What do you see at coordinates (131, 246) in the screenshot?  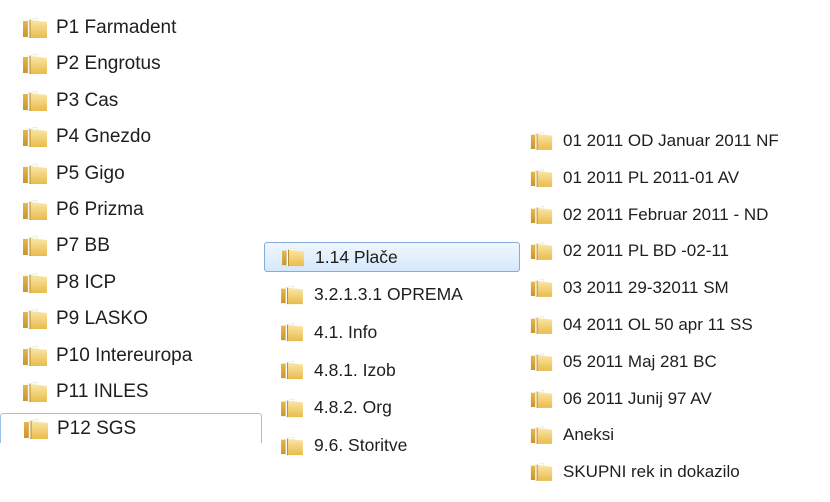 I see `folder-item: P7 BB` at bounding box center [131, 246].